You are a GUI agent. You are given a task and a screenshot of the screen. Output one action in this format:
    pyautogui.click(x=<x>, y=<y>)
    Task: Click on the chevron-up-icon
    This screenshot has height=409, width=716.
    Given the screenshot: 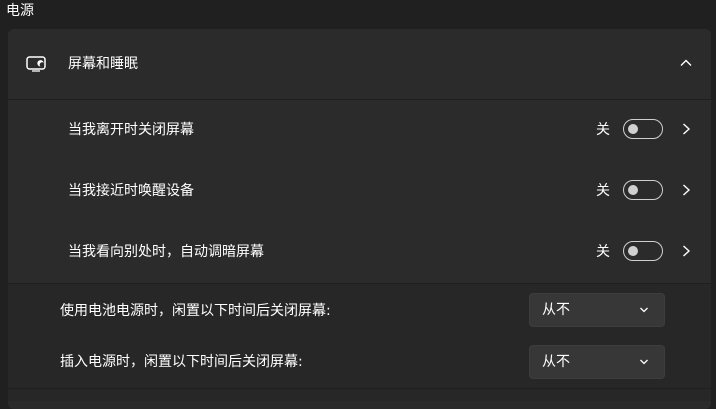 What is the action you would take?
    pyautogui.click(x=686, y=63)
    